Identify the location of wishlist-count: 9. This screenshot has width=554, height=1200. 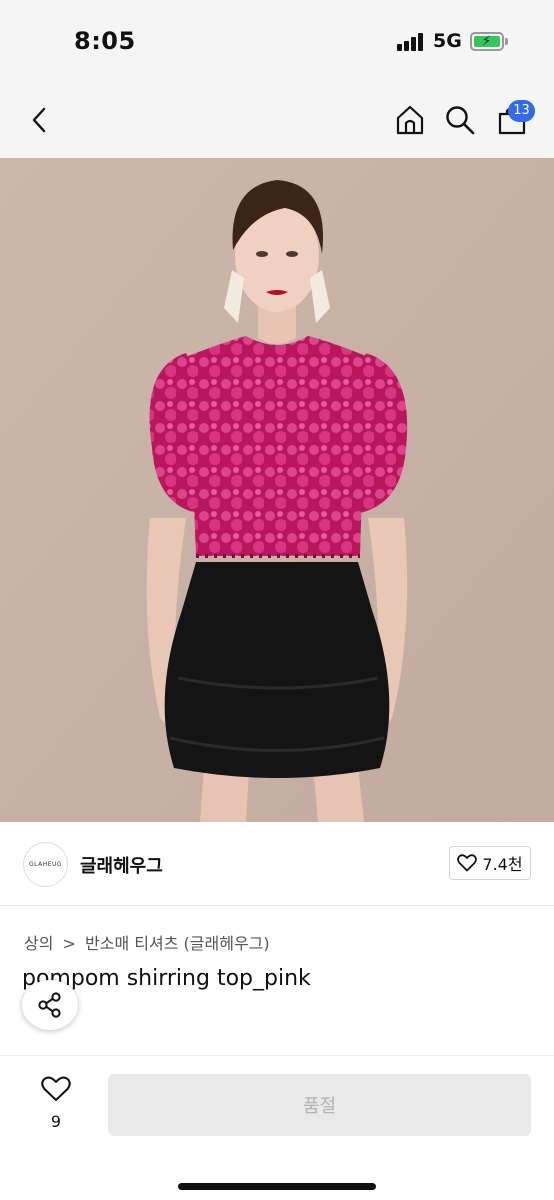
(56, 1121).